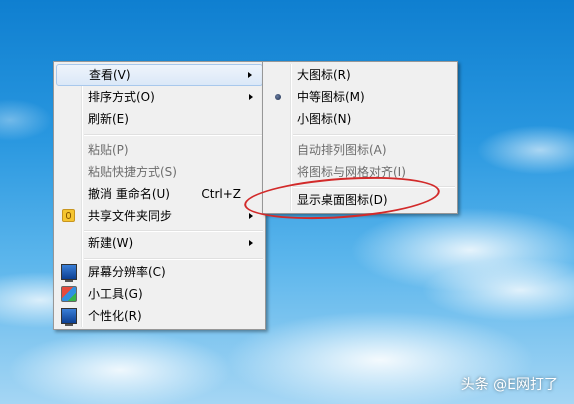 The width and height of the screenshot is (574, 404). Describe the element at coordinates (509, 385) in the screenshot. I see `watermark-text: 头条 @E网打了` at that location.